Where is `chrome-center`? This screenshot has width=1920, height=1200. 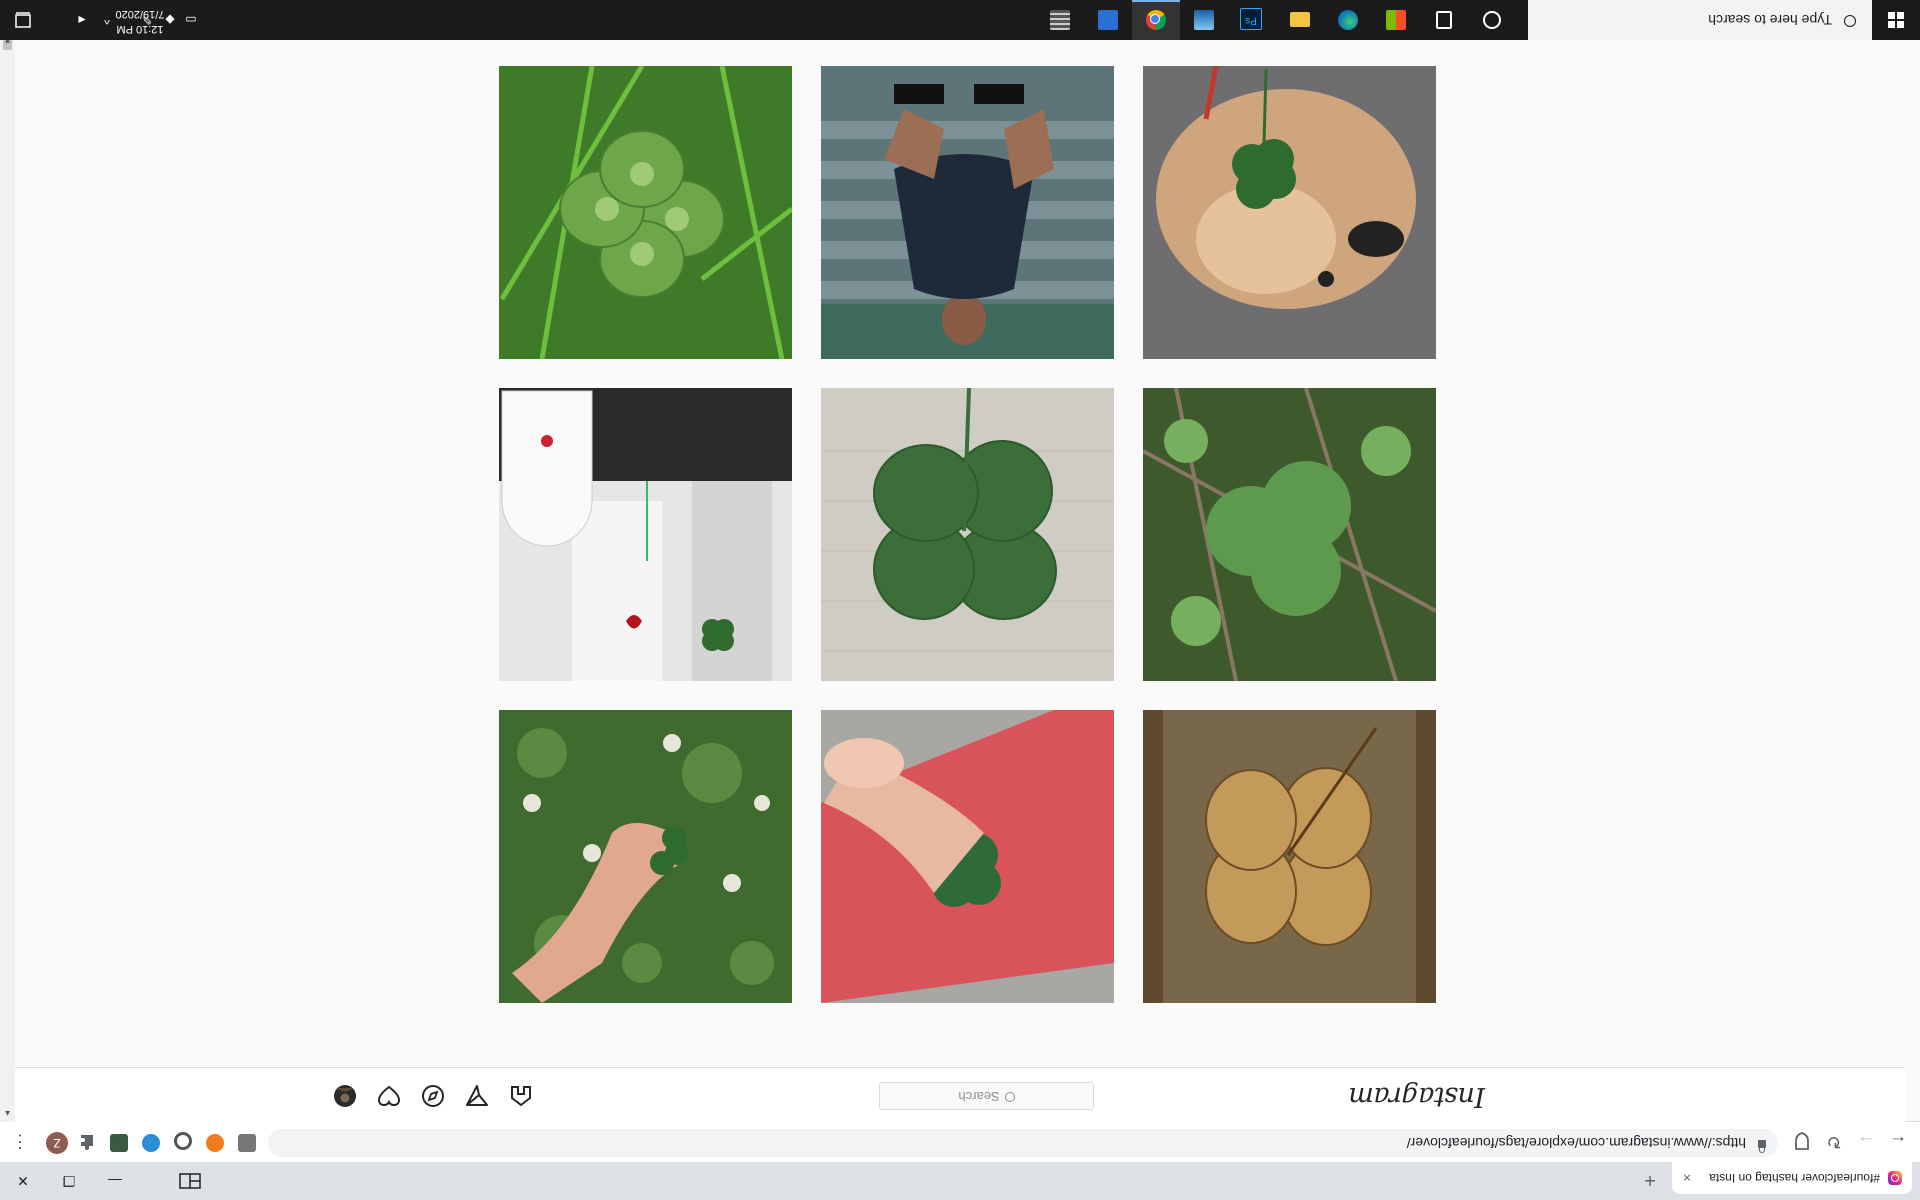 chrome-center is located at coordinates (1155, 19).